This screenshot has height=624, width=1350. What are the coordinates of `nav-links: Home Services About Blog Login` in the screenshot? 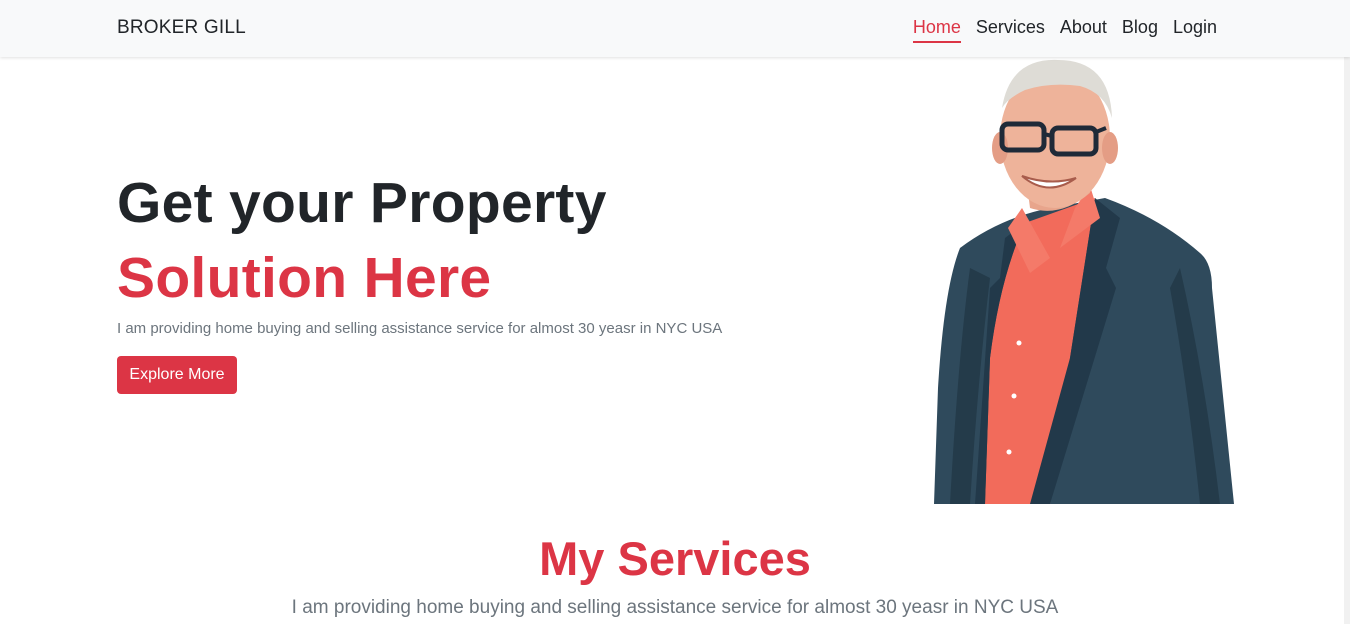 It's located at (1064, 30).